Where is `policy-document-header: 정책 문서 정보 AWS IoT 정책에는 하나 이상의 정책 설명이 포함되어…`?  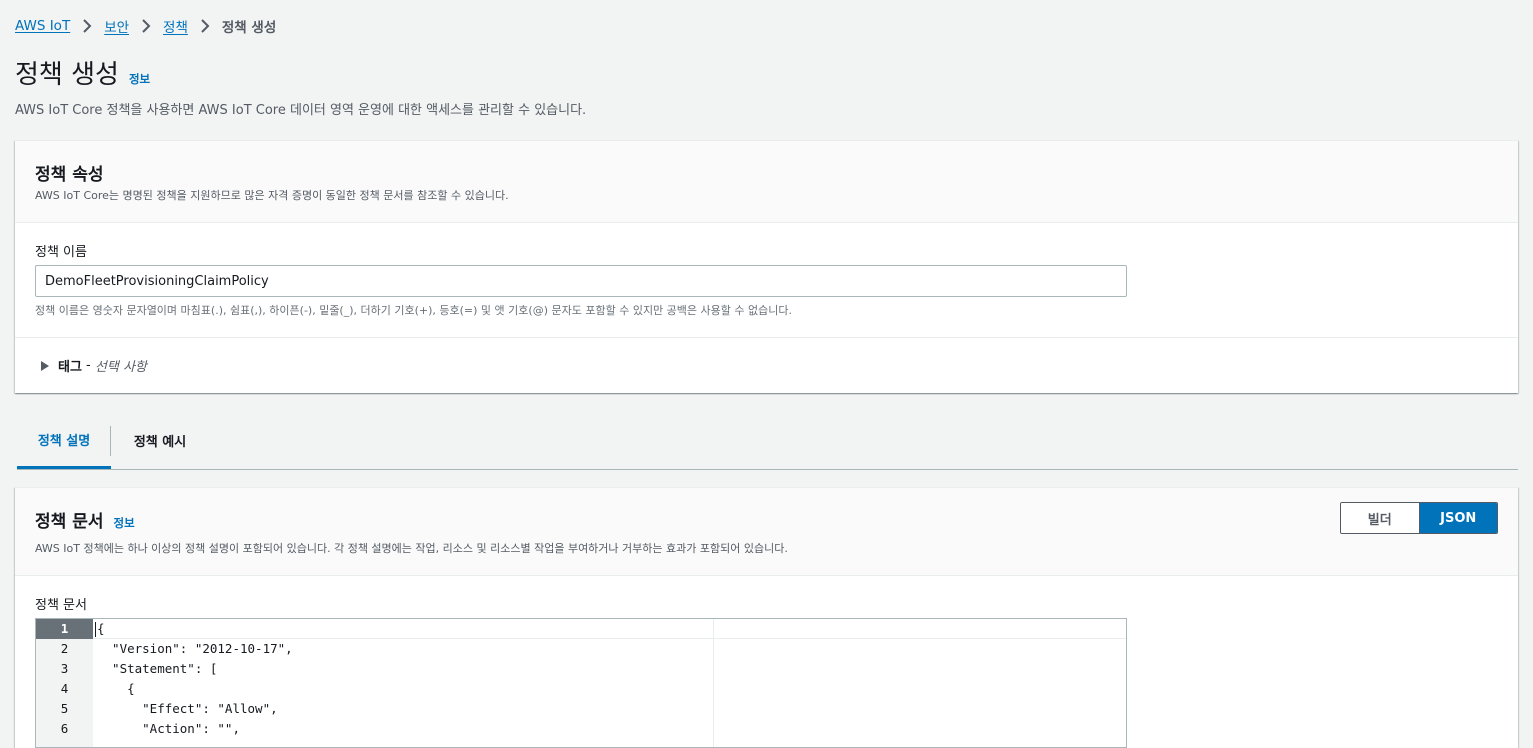
policy-document-header: 정책 문서 정보 AWS IoT 정책에는 하나 이상의 정책 설명이 포함되어… is located at coordinates (766, 532).